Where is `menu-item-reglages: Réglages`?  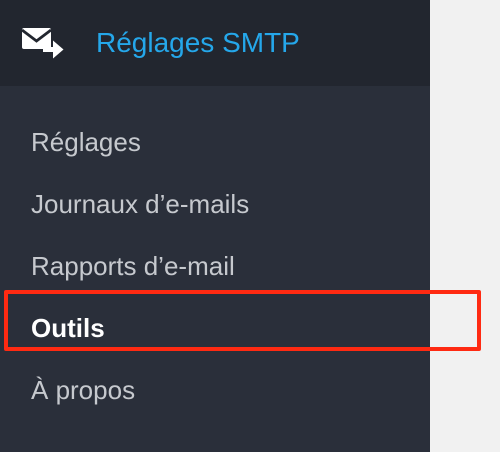 menu-item-reglages: Réglages is located at coordinates (215, 147).